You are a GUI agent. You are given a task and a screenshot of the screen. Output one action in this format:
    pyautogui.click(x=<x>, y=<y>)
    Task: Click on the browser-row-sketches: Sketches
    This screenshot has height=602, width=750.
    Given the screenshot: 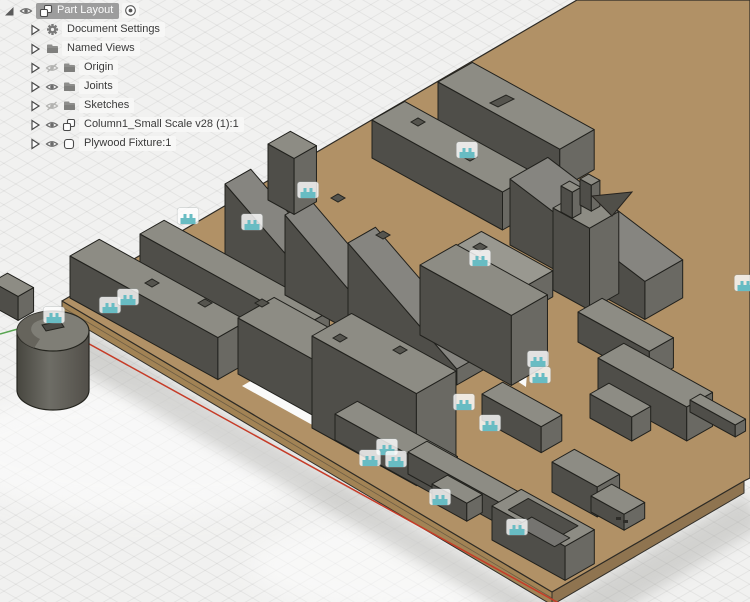 What is the action you would take?
    pyautogui.click(x=136, y=105)
    